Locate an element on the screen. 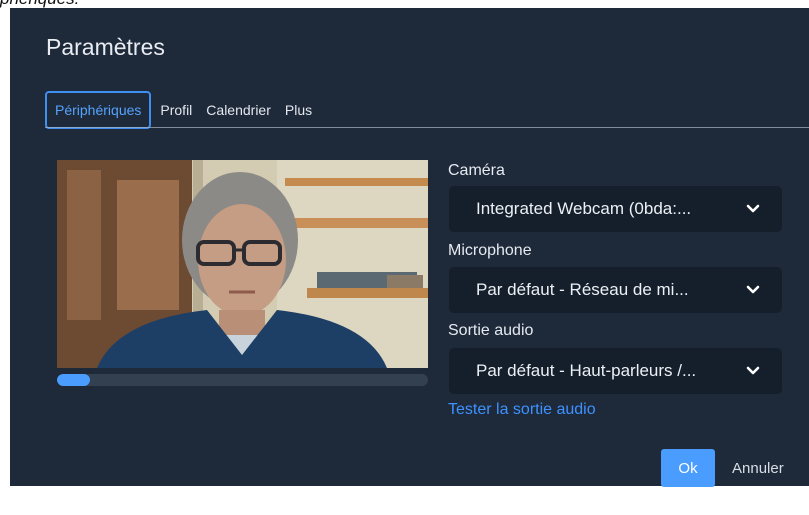 This screenshot has width=809, height=515. caption-text: phériques. is located at coordinates (39, 4).